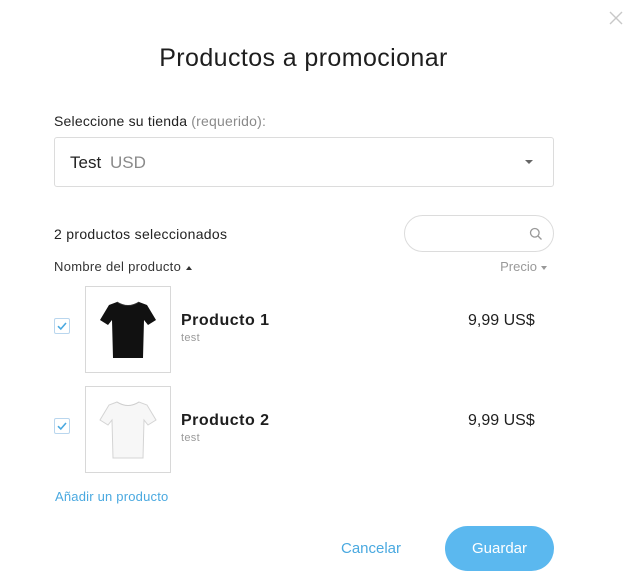 This screenshot has height=588, width=635. Describe the element at coordinates (141, 234) in the screenshot. I see `selected-count: 2 productos seleccionados` at that location.